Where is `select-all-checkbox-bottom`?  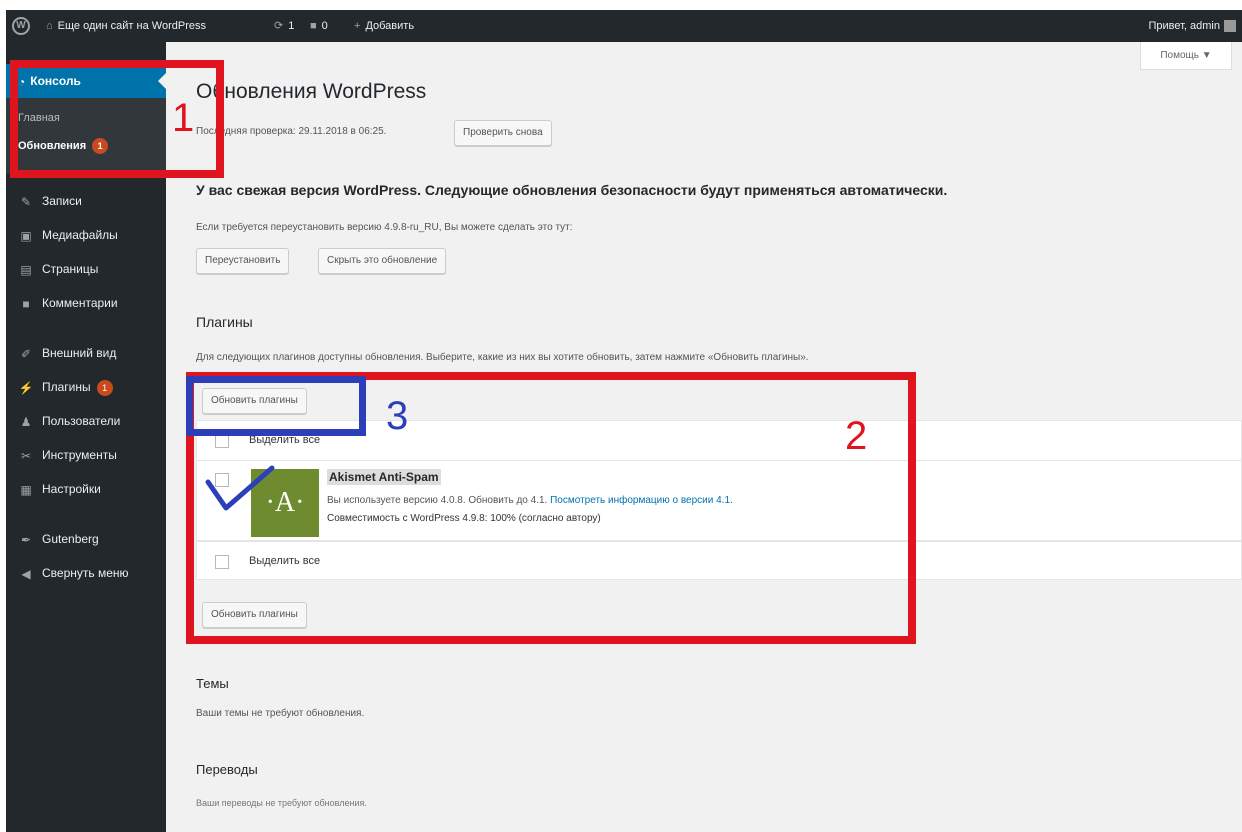
select-all-checkbox-bottom is located at coordinates (222, 562).